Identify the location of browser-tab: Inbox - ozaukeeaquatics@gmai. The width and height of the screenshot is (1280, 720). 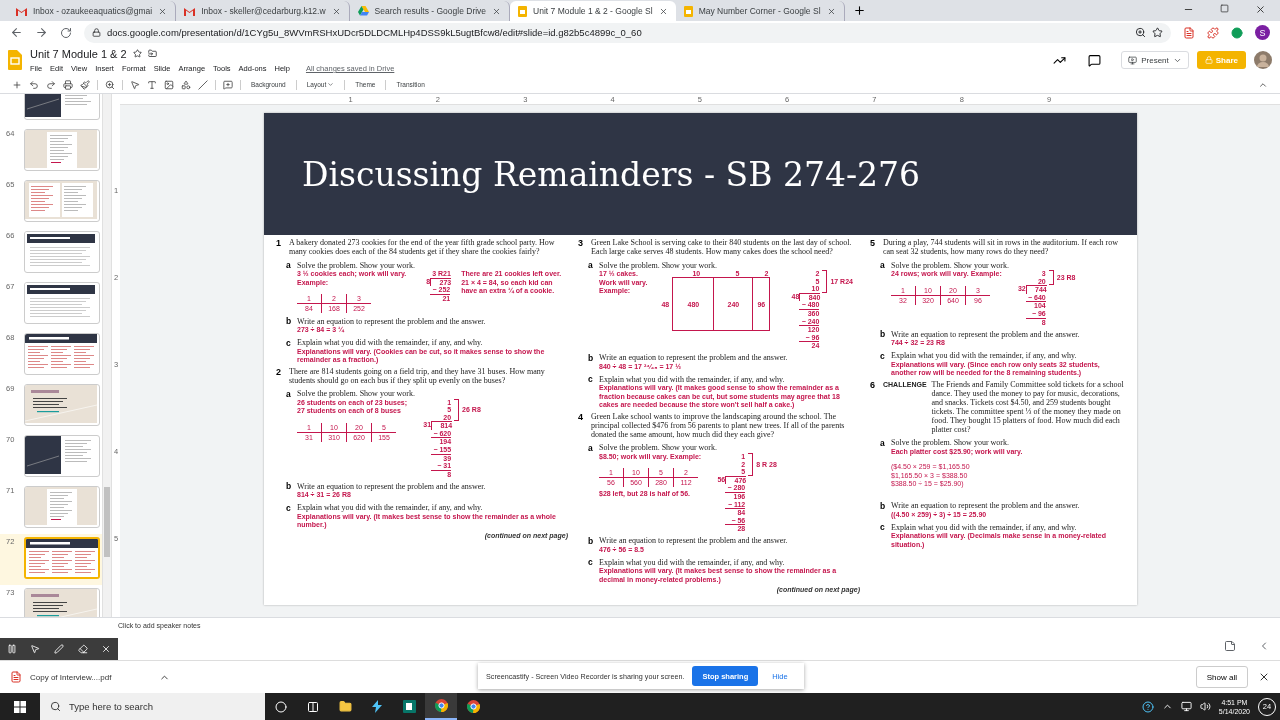
(92, 11).